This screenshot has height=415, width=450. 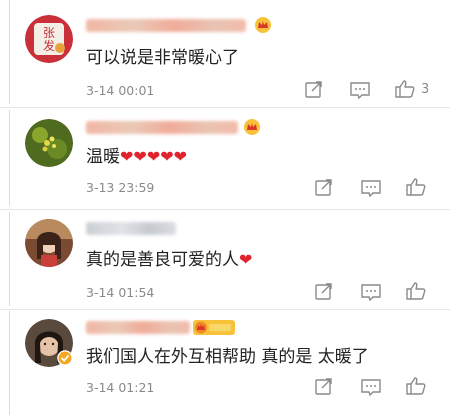 I want to click on avatar: 张 发, so click(x=49, y=39).